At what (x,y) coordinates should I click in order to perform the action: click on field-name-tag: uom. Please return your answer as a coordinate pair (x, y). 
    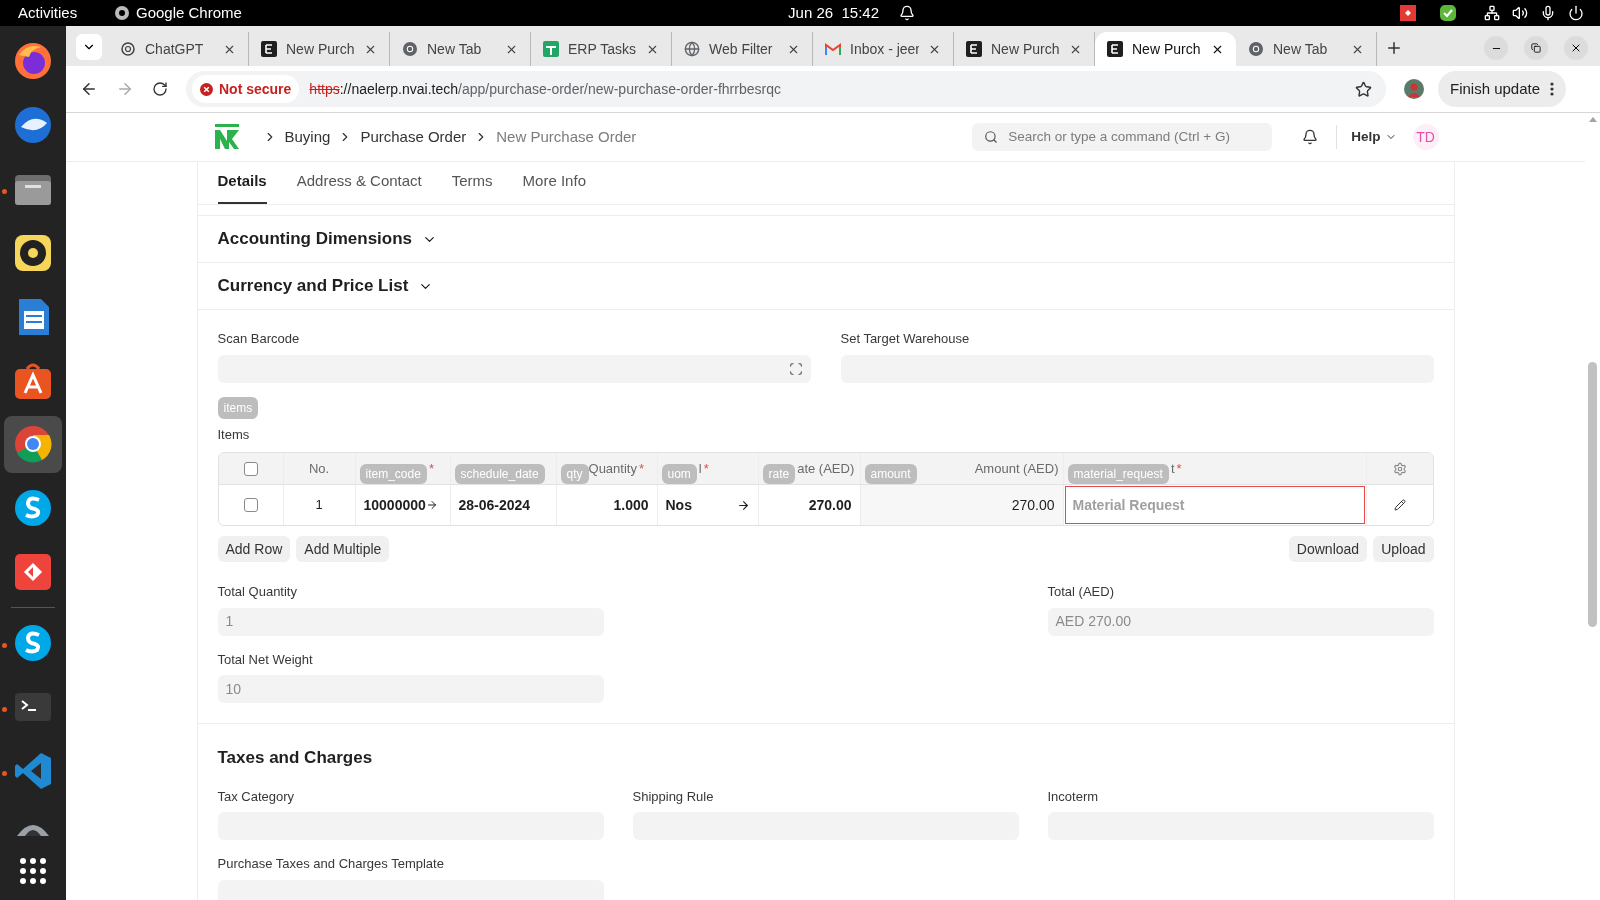
    Looking at the image, I should click on (679, 473).